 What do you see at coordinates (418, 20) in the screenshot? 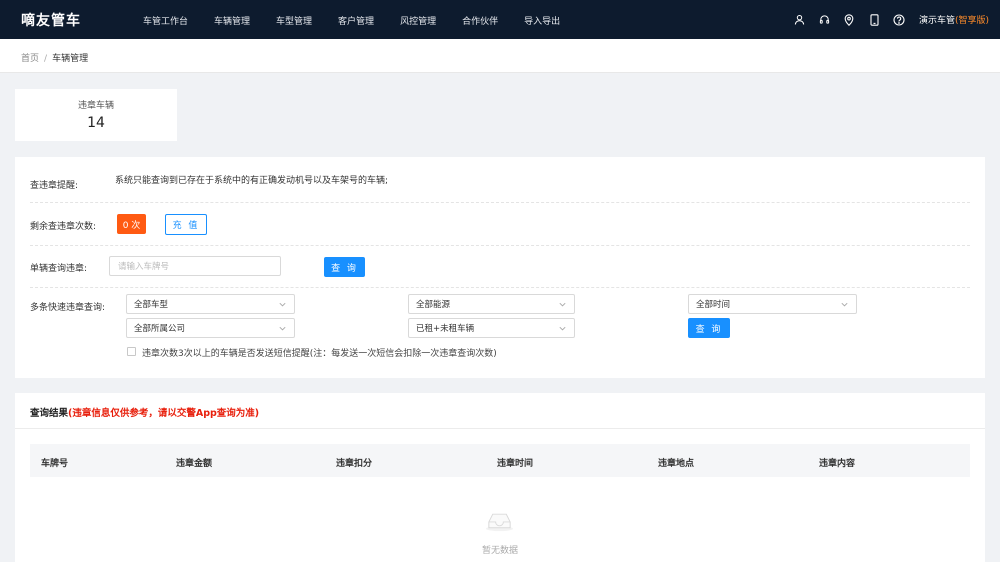
I see `nav-item-risk-control: 风控管理` at bounding box center [418, 20].